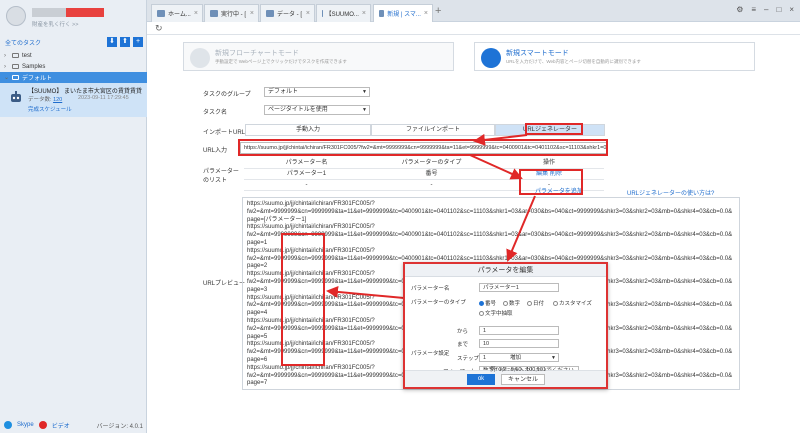 The height and width of the screenshot is (433, 800). I want to click on type-label: 番号, so click(491, 304).